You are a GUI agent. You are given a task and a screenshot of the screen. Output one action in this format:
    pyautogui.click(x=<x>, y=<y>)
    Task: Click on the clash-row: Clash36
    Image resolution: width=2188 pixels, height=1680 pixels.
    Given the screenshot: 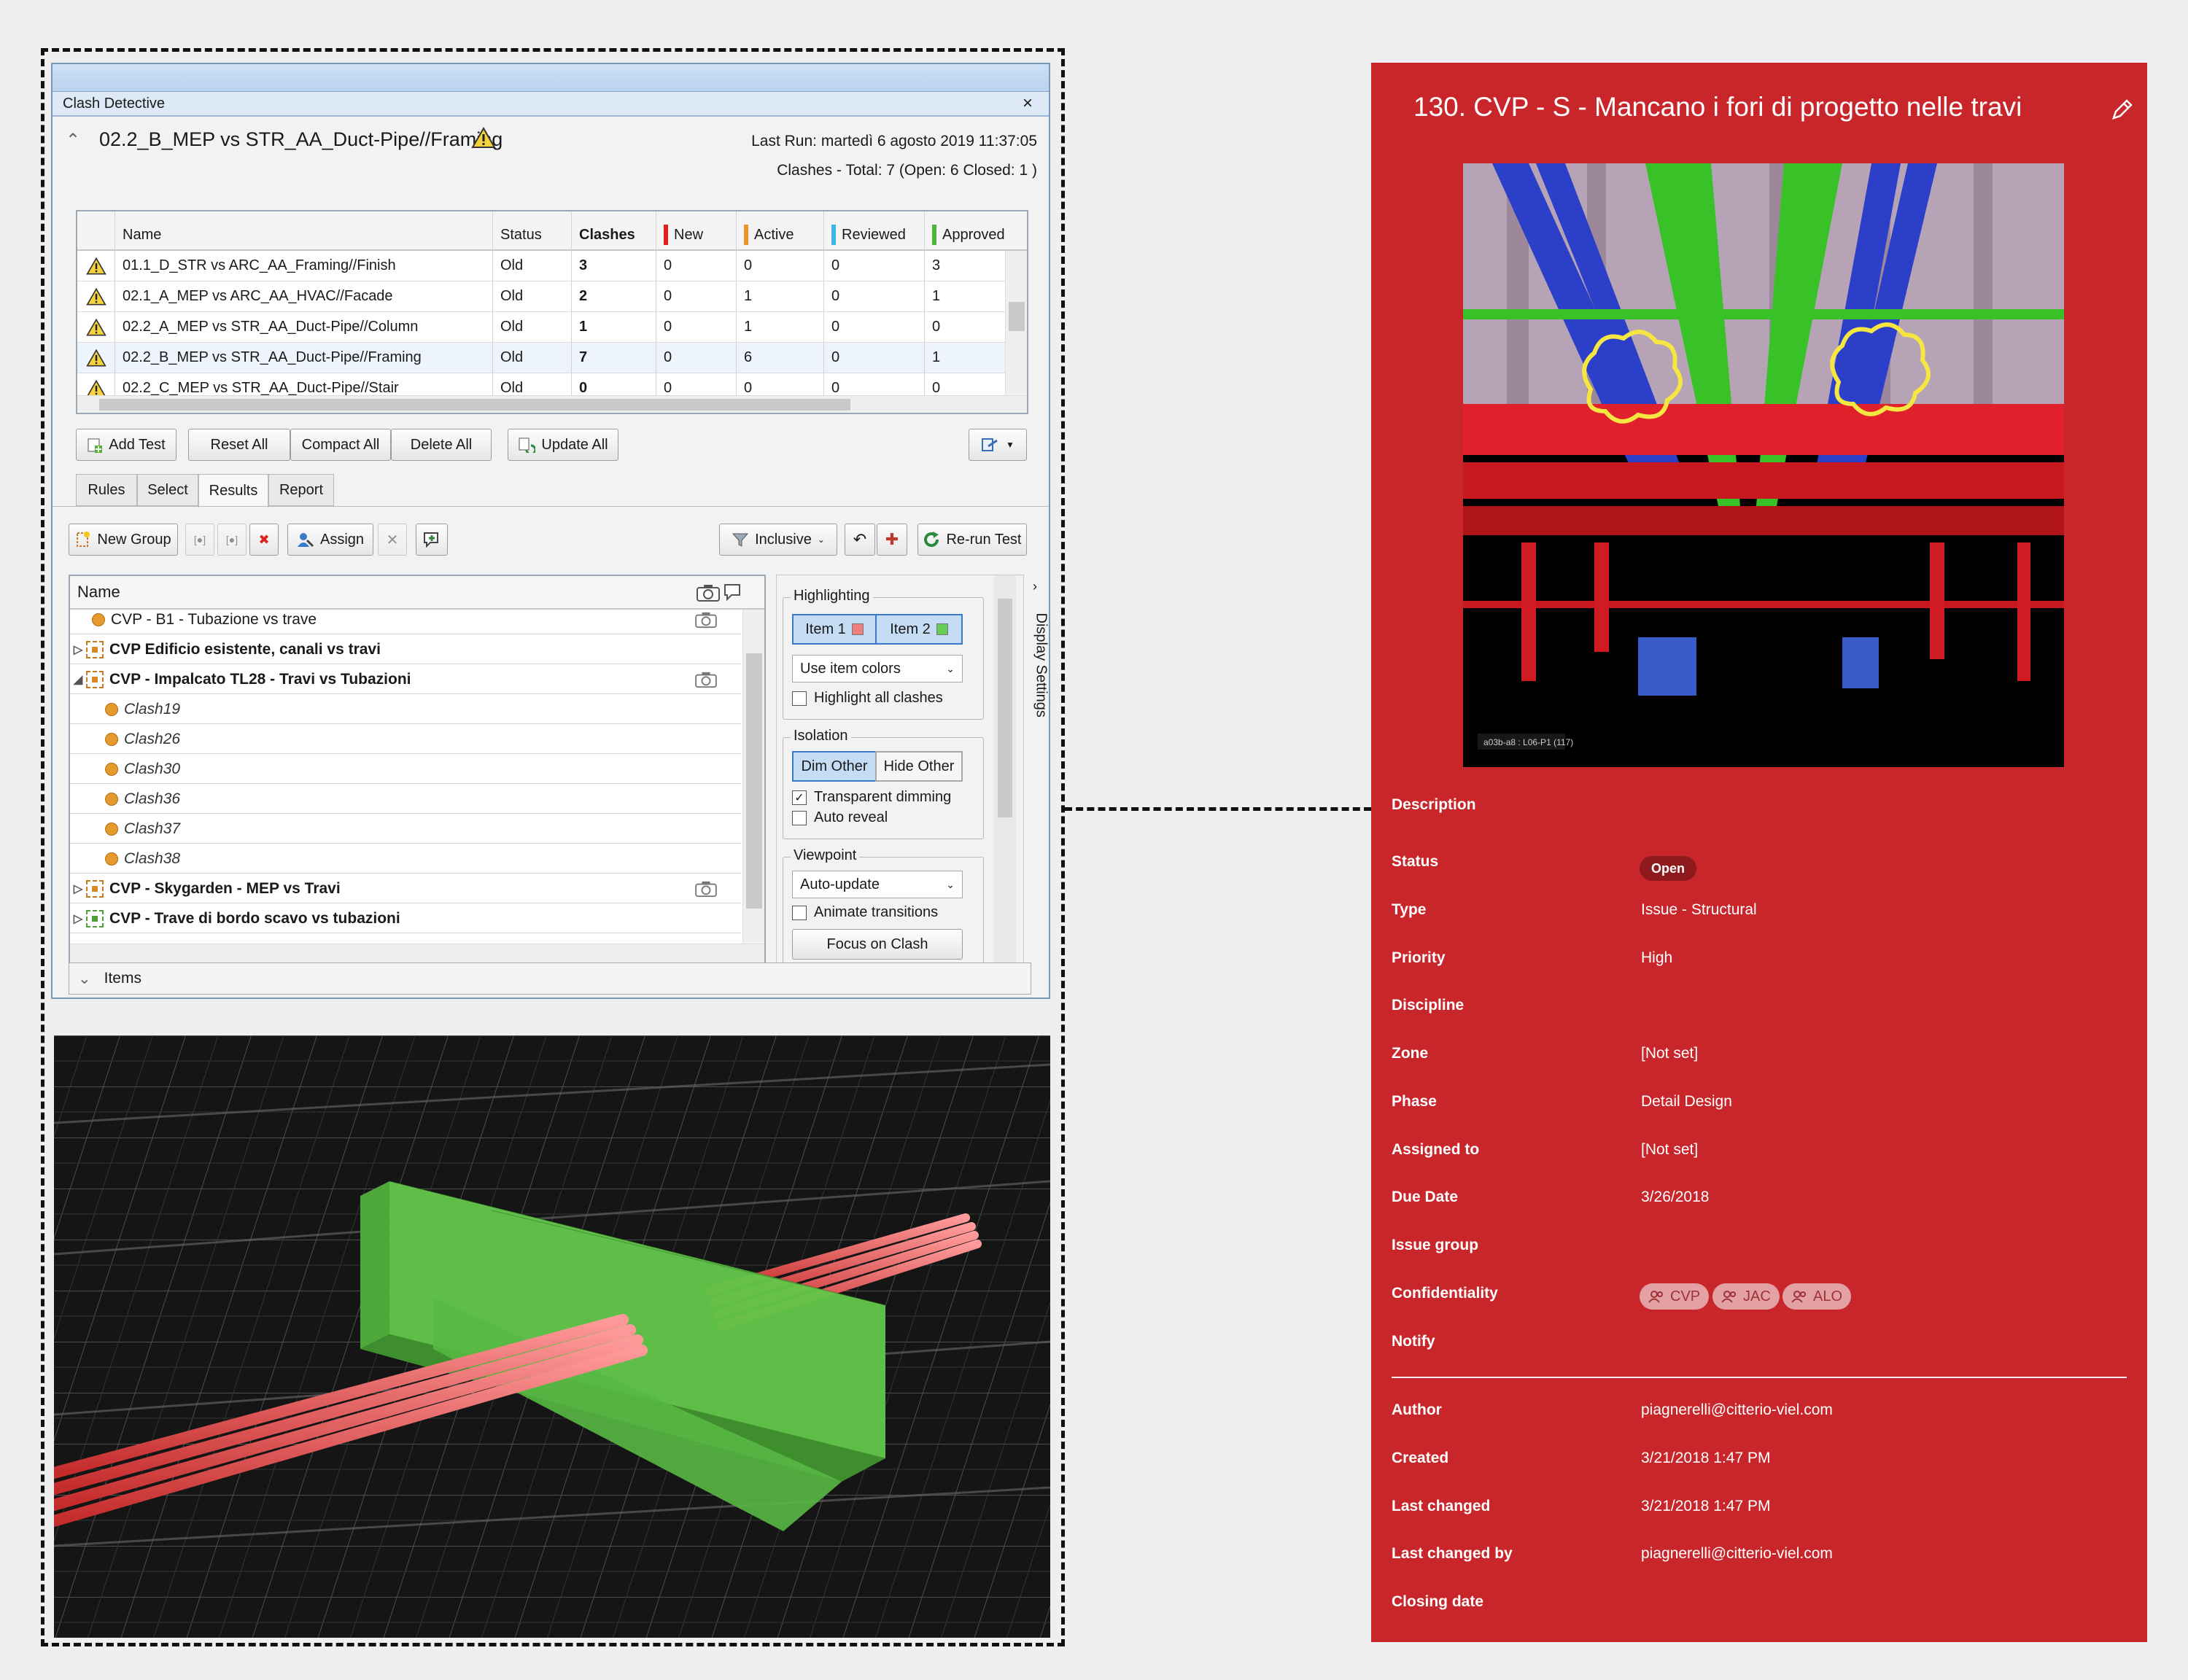 What is the action you would take?
    pyautogui.click(x=405, y=799)
    